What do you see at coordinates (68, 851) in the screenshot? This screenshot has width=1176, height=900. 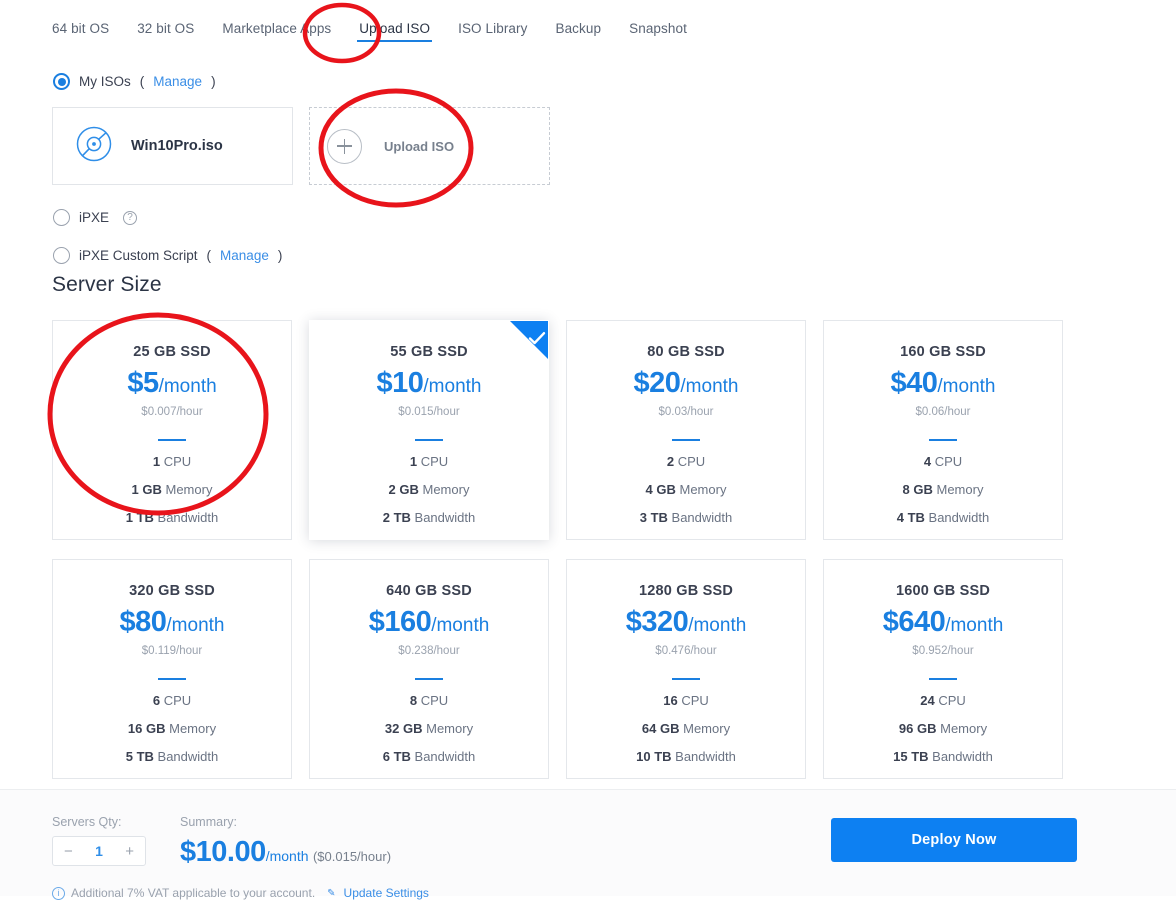 I see `quantity-decrement-button: −` at bounding box center [68, 851].